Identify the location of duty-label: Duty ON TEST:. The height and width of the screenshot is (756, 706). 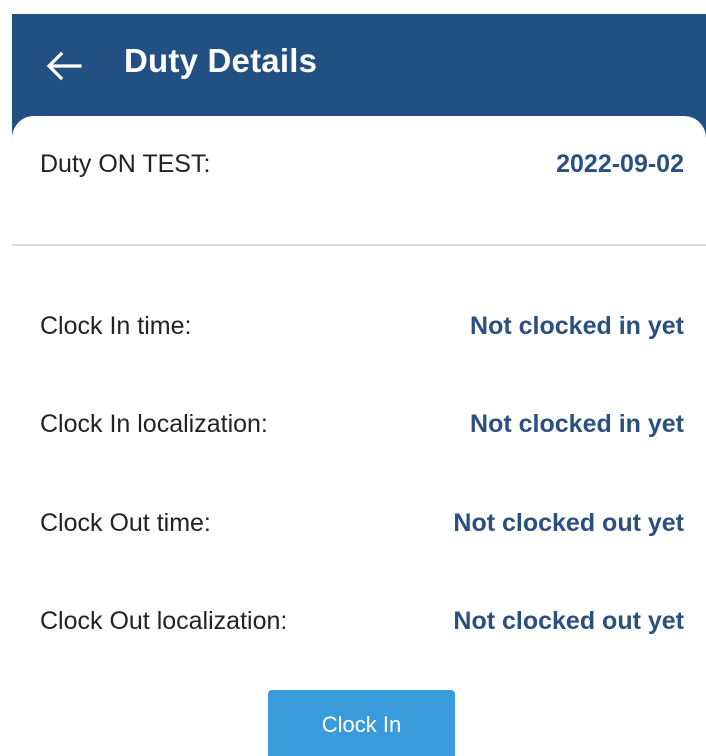
(125, 163).